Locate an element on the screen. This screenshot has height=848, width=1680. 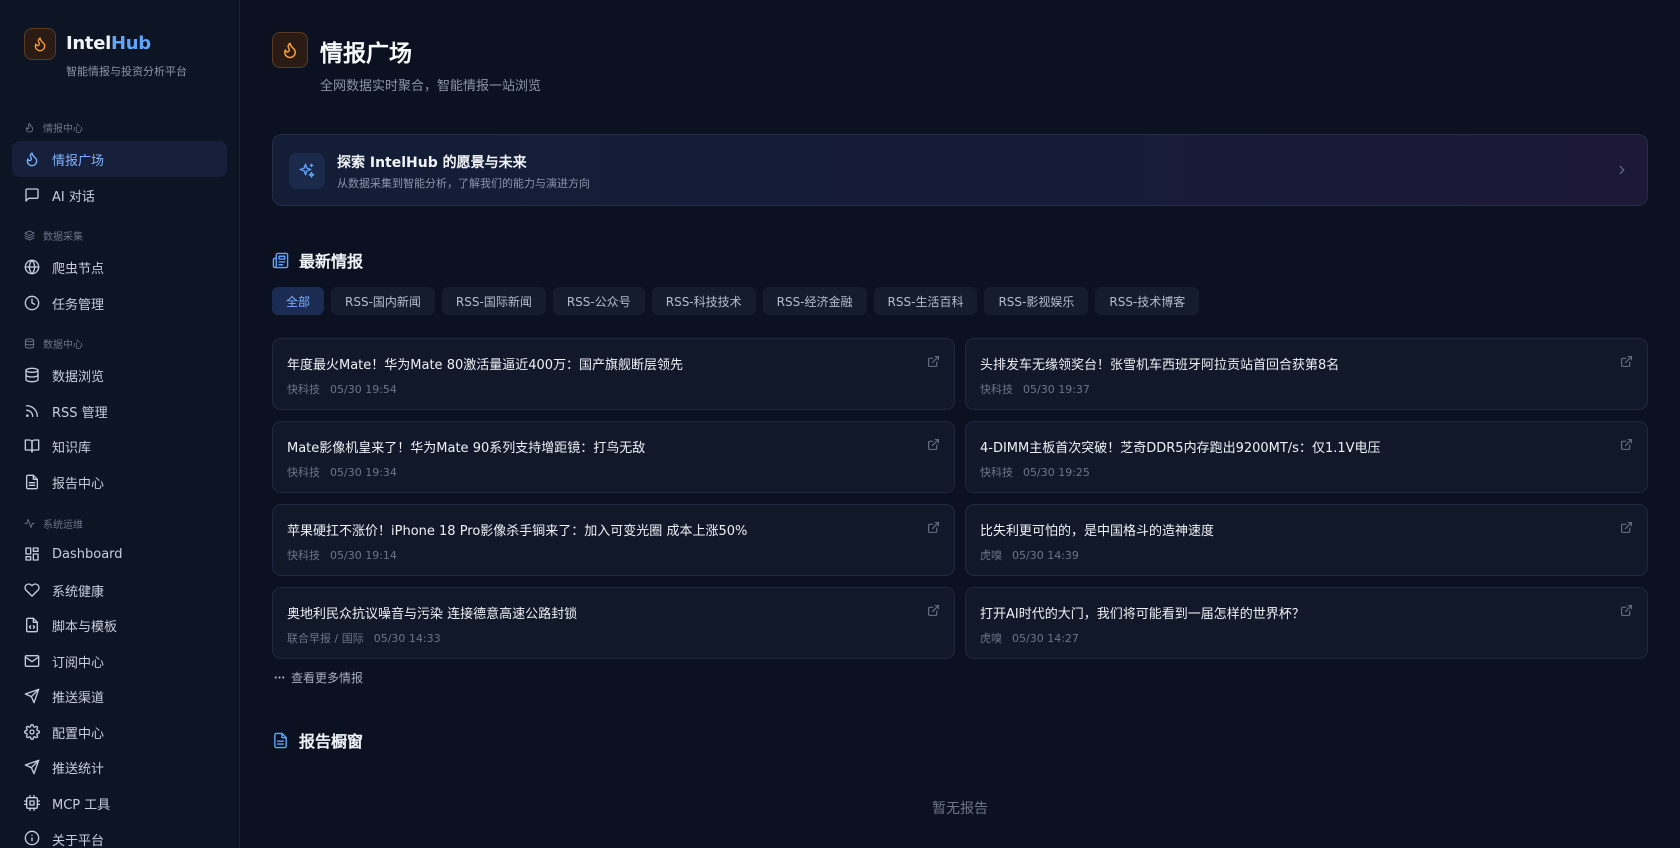
more-horizontal-icon is located at coordinates (279, 677).